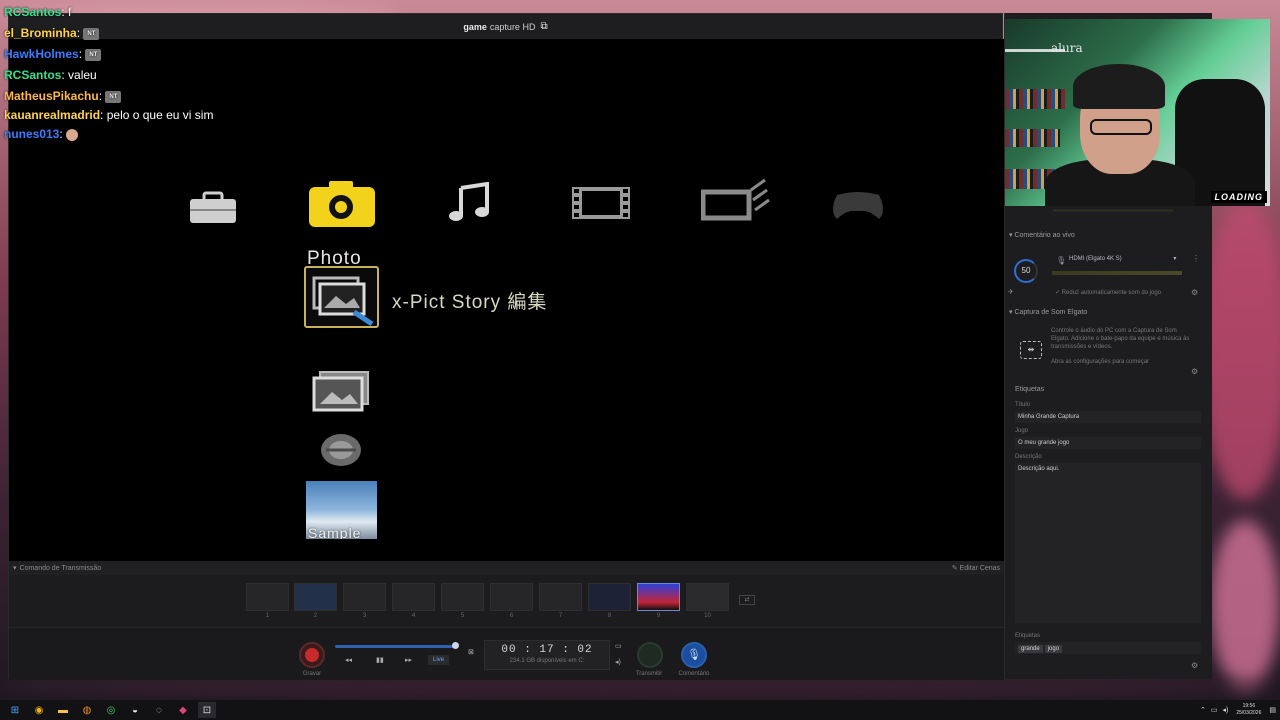 The image size is (1280, 720). What do you see at coordinates (1122, 258) in the screenshot?
I see `device-select: HDMI (Elgato 4K S) ▾` at bounding box center [1122, 258].